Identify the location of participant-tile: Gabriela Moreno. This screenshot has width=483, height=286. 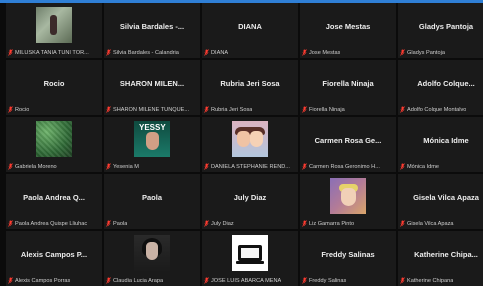
(54, 144).